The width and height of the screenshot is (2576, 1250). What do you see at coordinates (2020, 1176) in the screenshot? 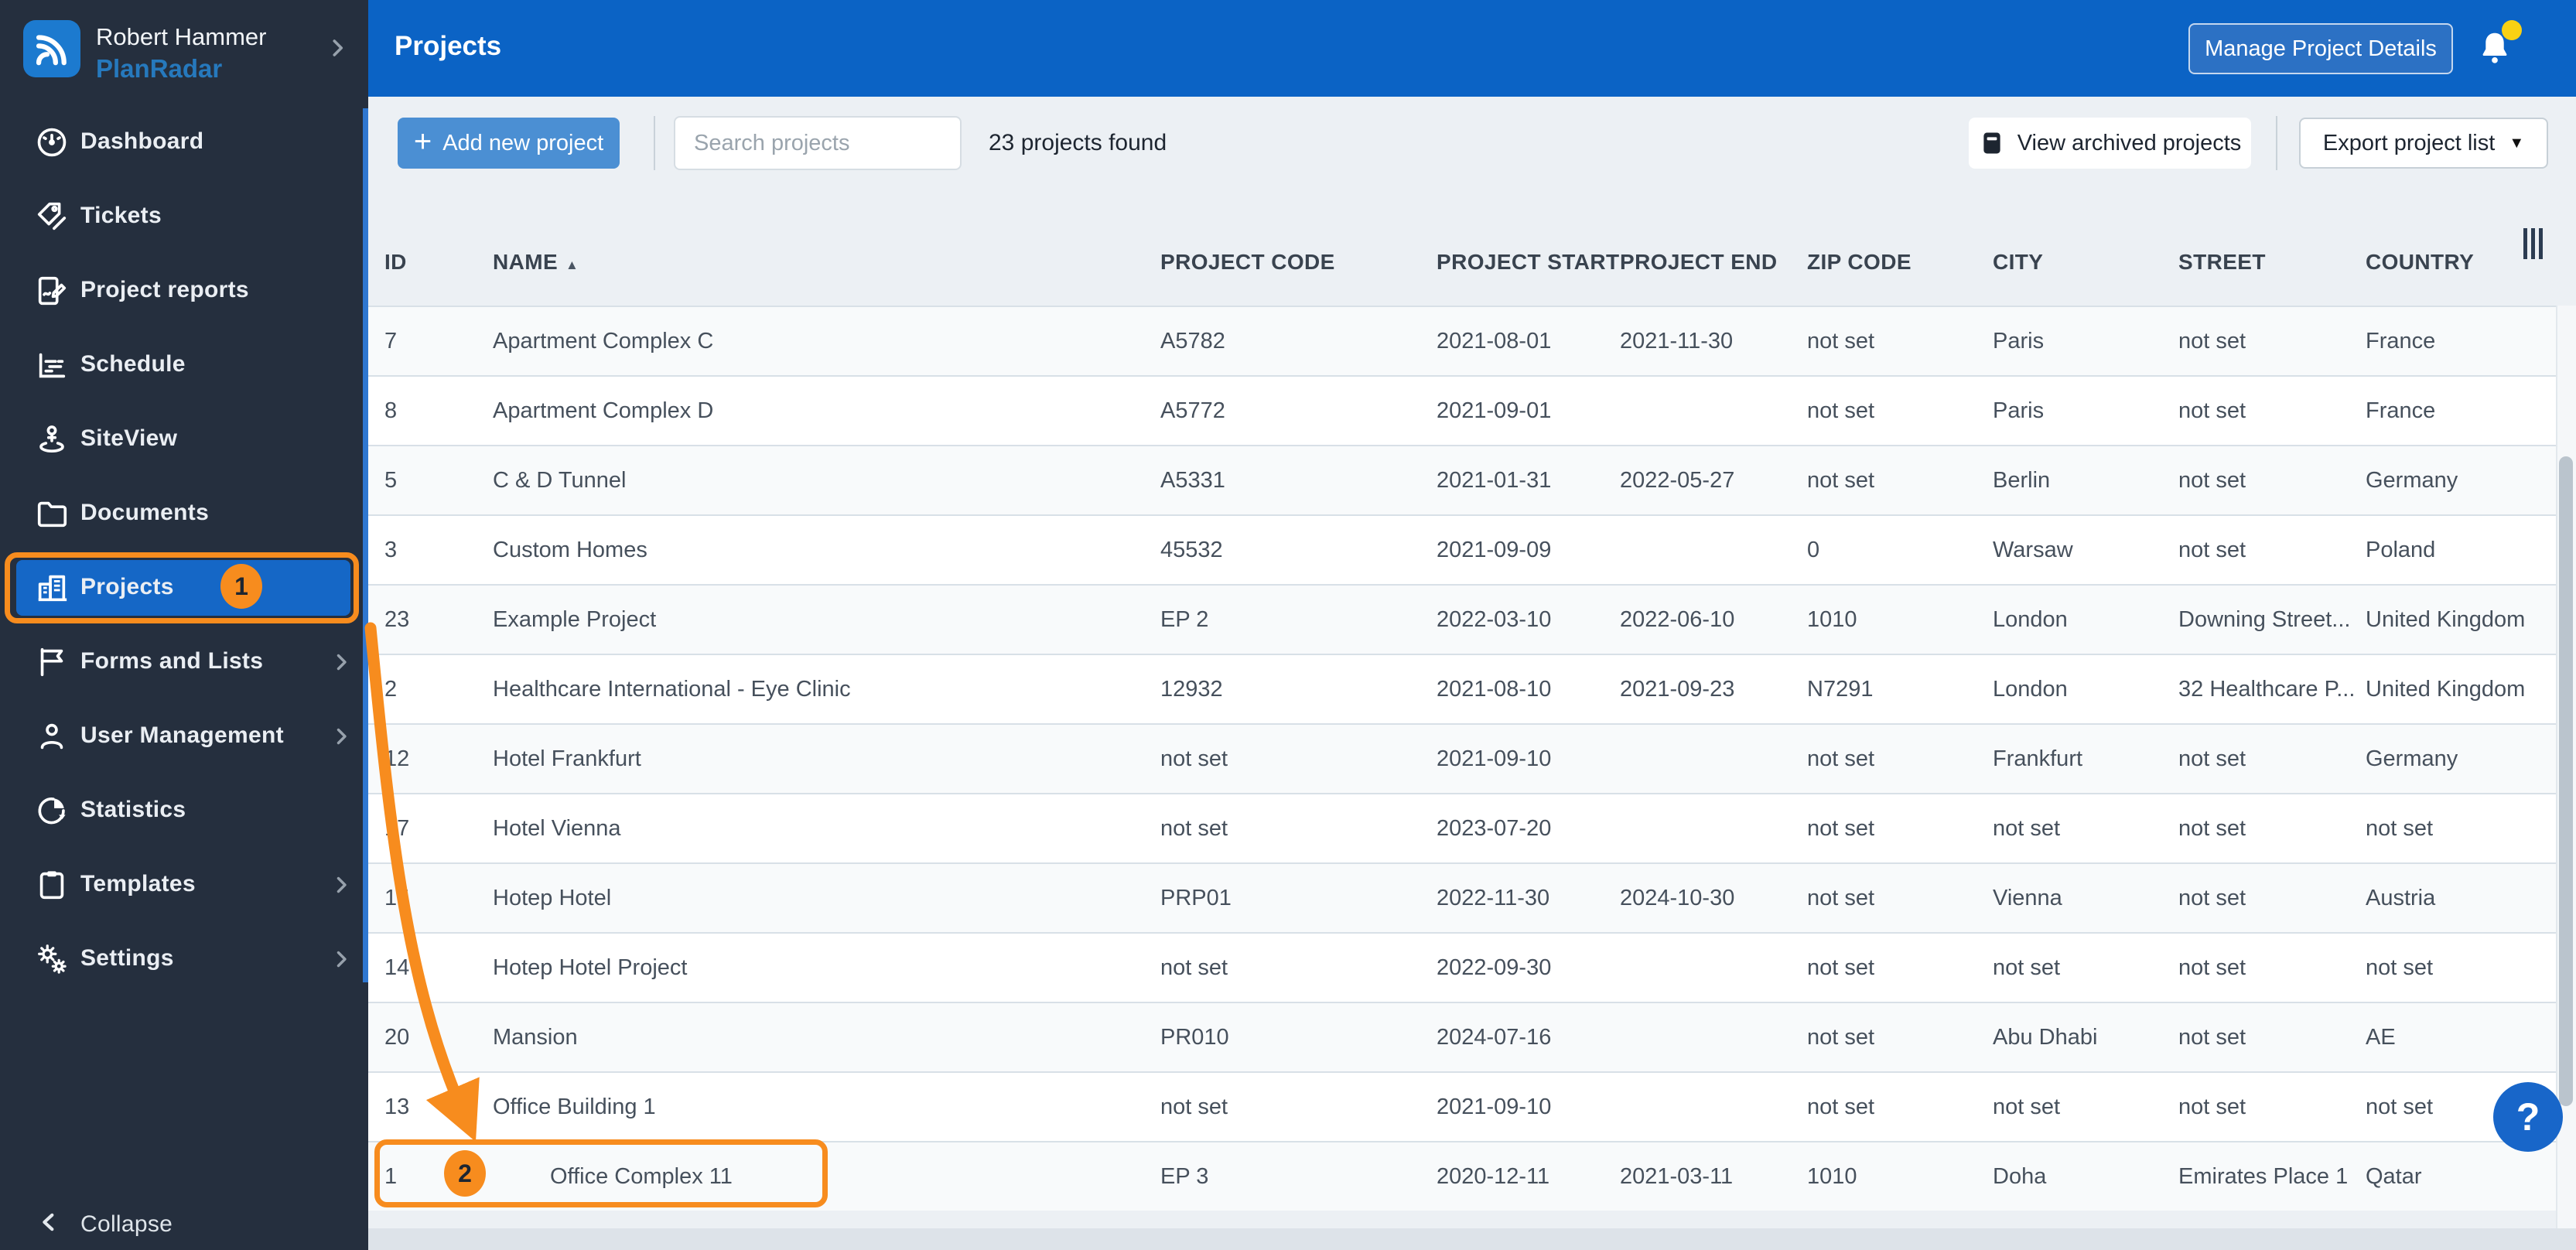
I see `cell-city: Doha` at bounding box center [2020, 1176].